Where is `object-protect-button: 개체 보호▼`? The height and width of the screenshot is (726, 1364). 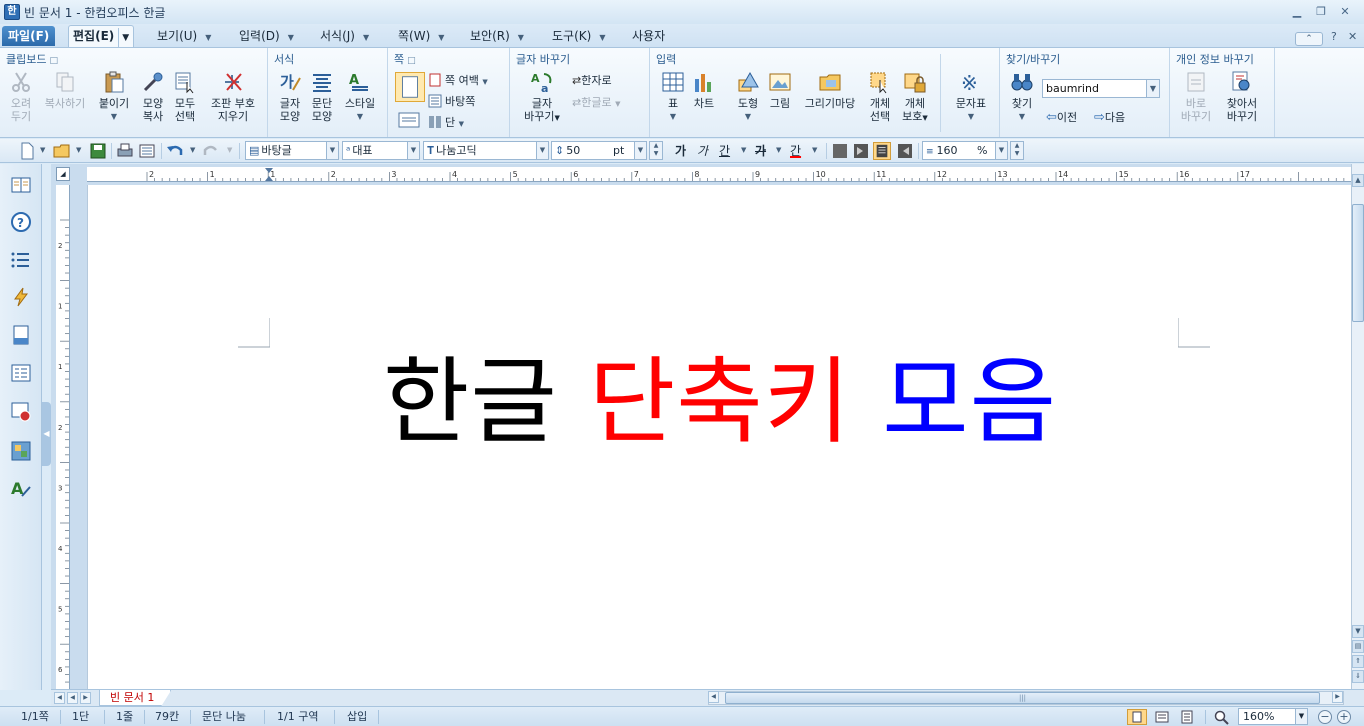
object-protect-button: 개체 보호▼ is located at coordinates (915, 97).